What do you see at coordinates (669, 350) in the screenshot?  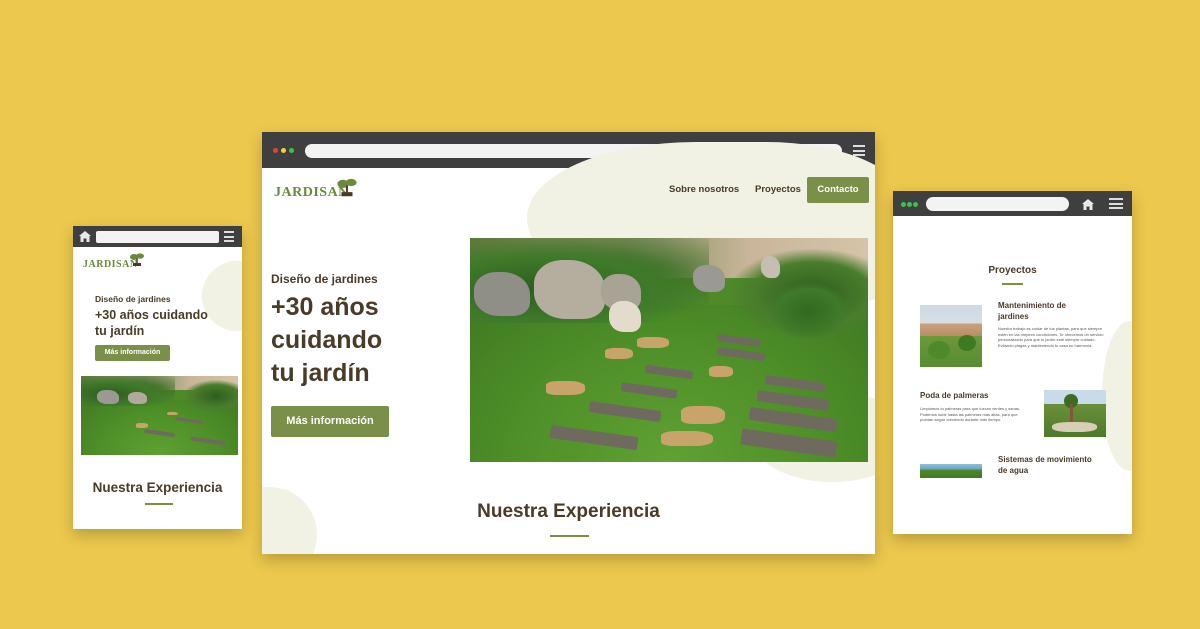 I see `garden-hero-photo` at bounding box center [669, 350].